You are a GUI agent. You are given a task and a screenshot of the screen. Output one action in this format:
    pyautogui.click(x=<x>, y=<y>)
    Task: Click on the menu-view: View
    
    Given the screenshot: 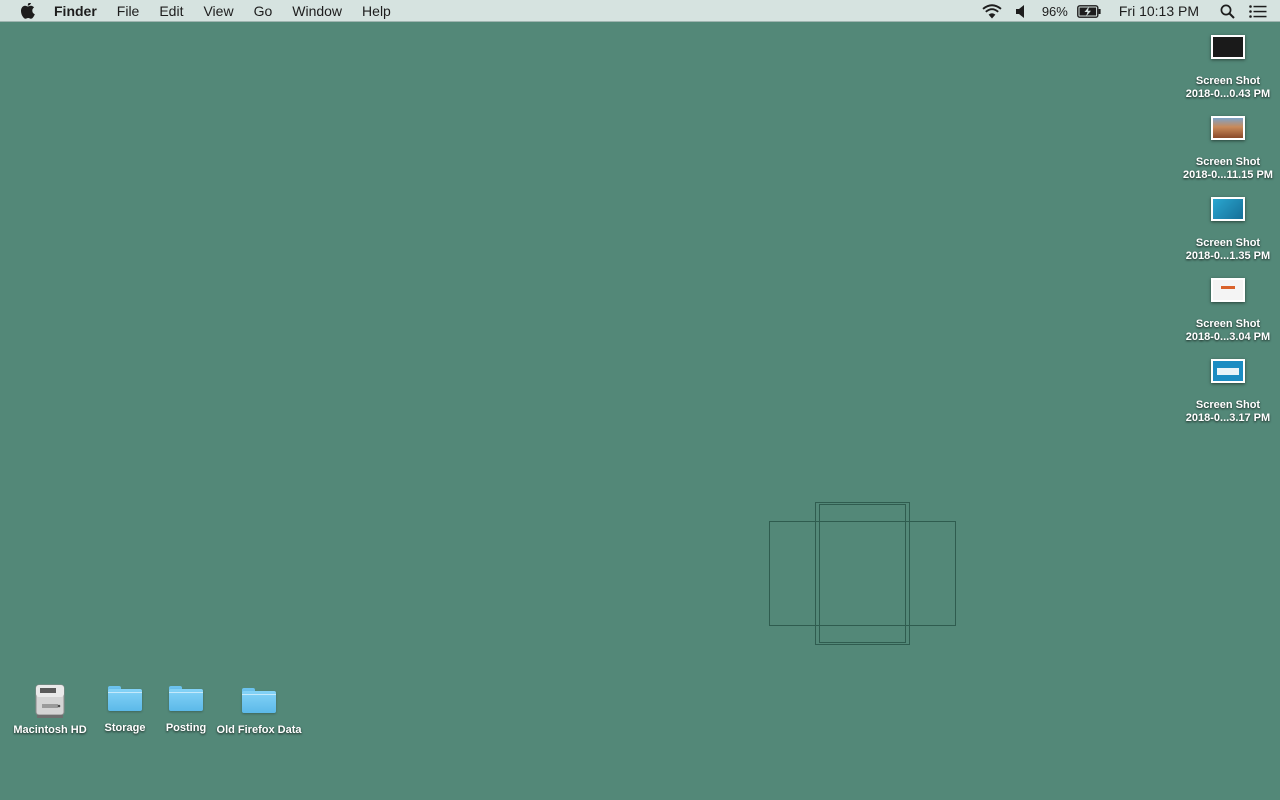 What is the action you would take?
    pyautogui.click(x=218, y=11)
    